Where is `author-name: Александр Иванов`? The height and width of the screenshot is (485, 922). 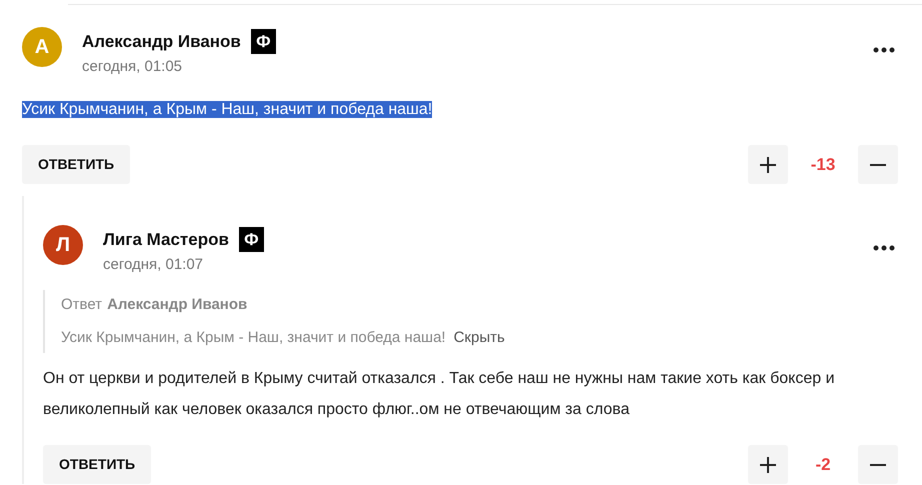 author-name: Александр Иванов is located at coordinates (161, 42).